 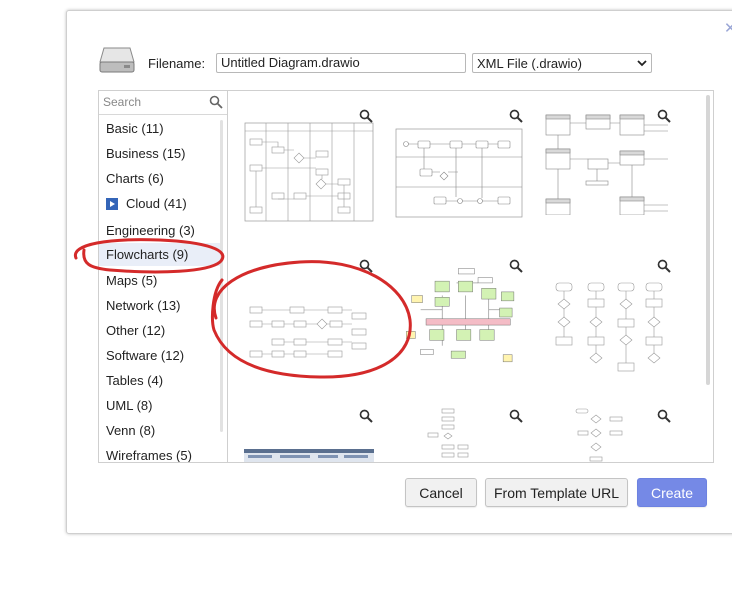 I want to click on format-select: XML File (.drawio), so click(x=562, y=63).